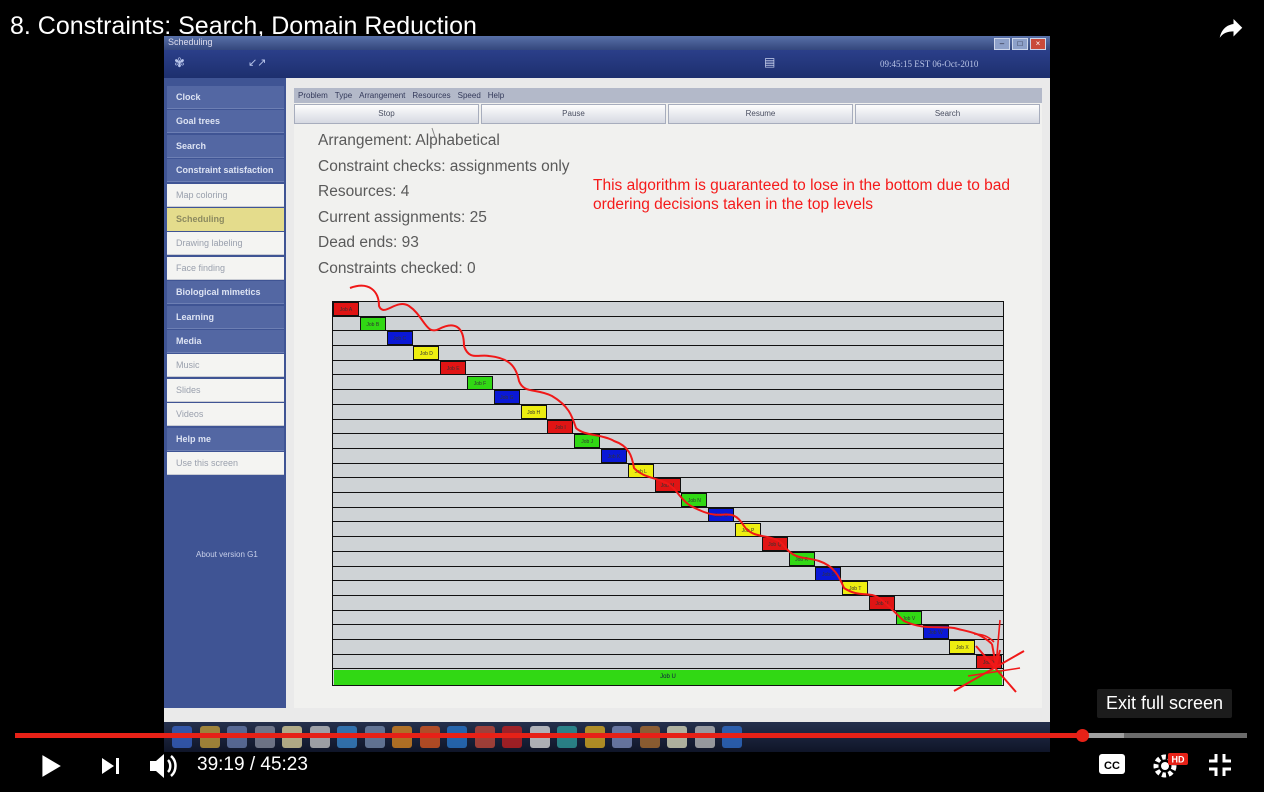 The image size is (1264, 792). Describe the element at coordinates (828, 573) in the screenshot. I see `job-block-blue: Job S` at that location.